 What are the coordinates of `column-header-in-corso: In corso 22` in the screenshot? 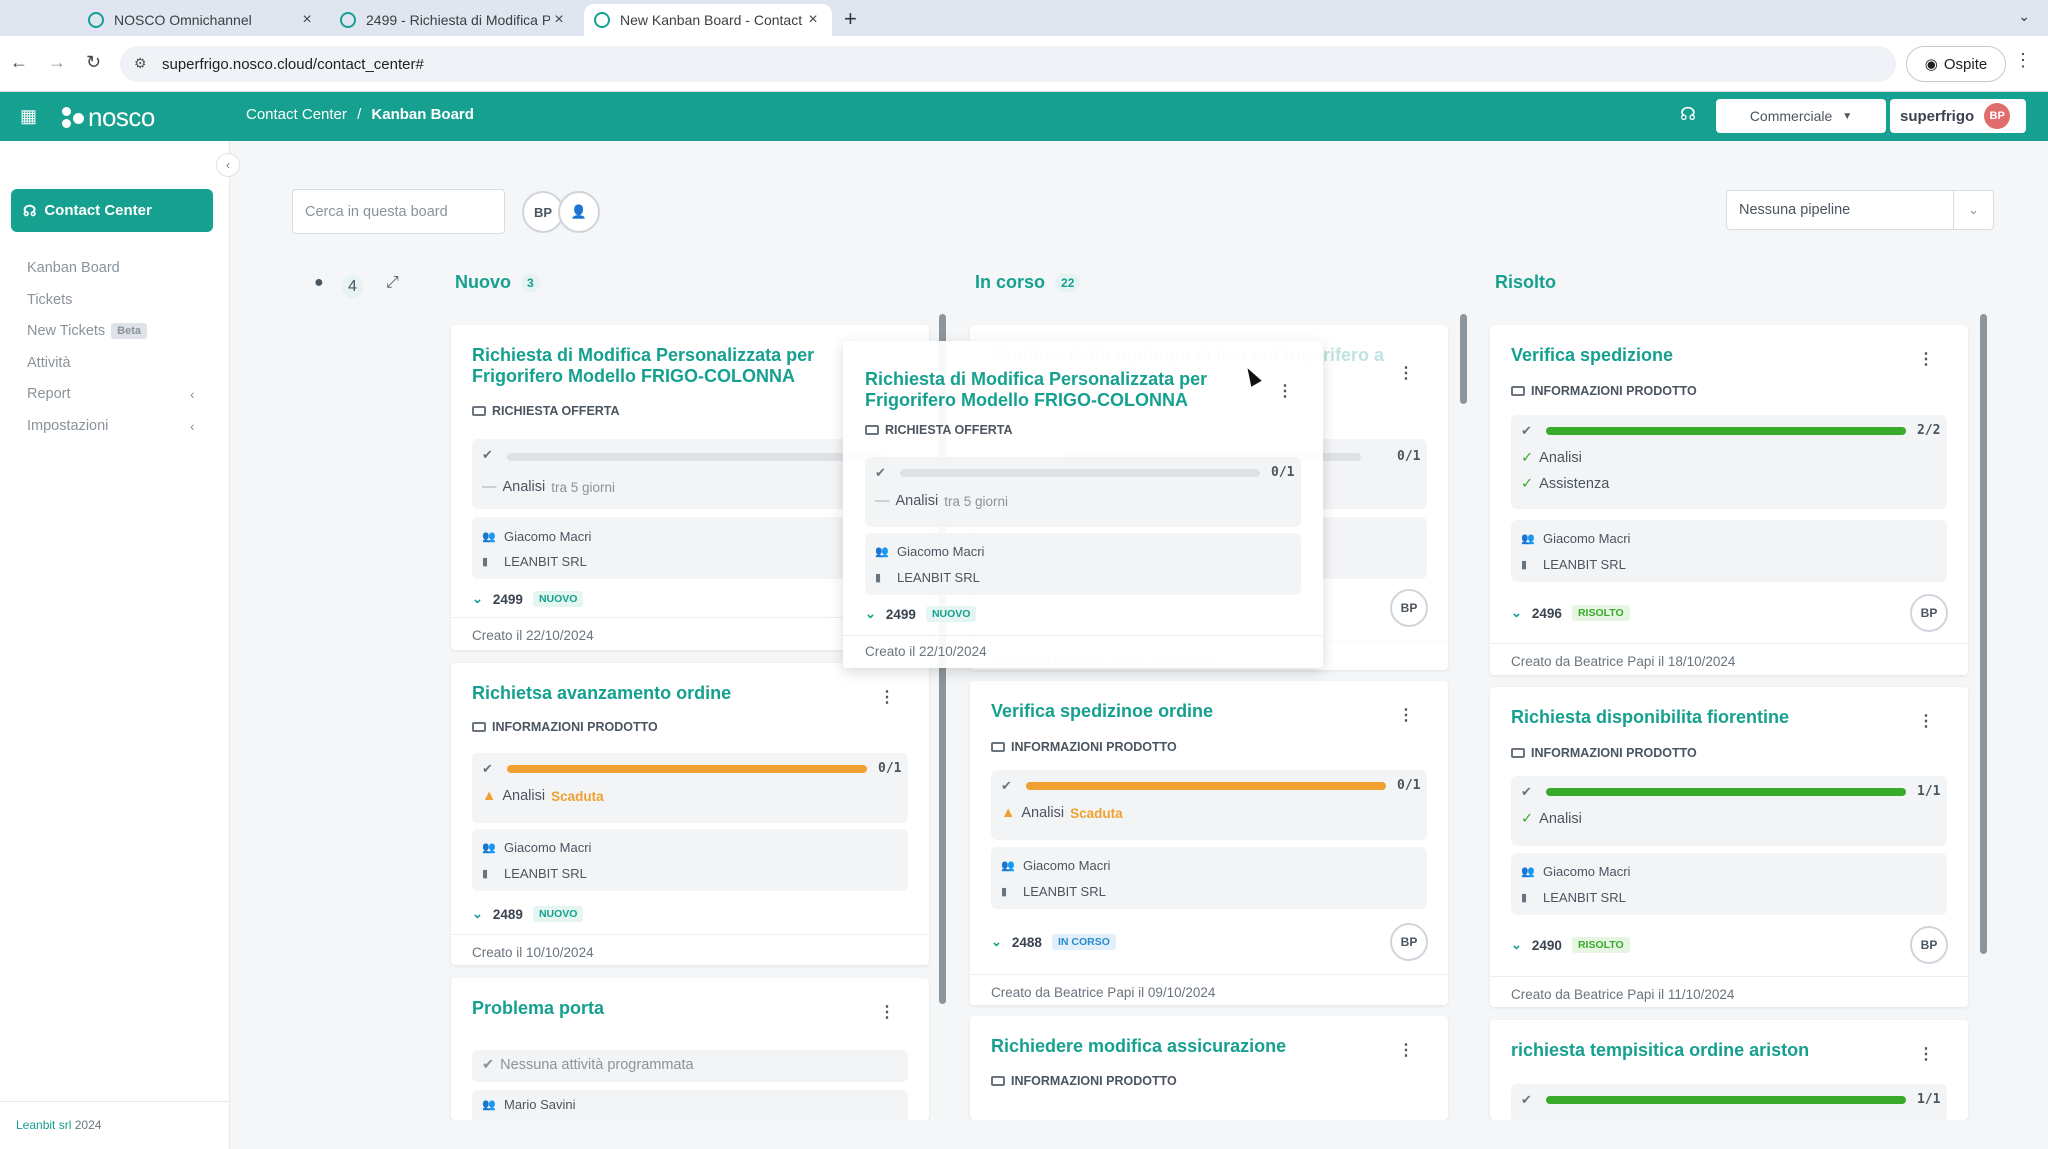 It's located at (1028, 282).